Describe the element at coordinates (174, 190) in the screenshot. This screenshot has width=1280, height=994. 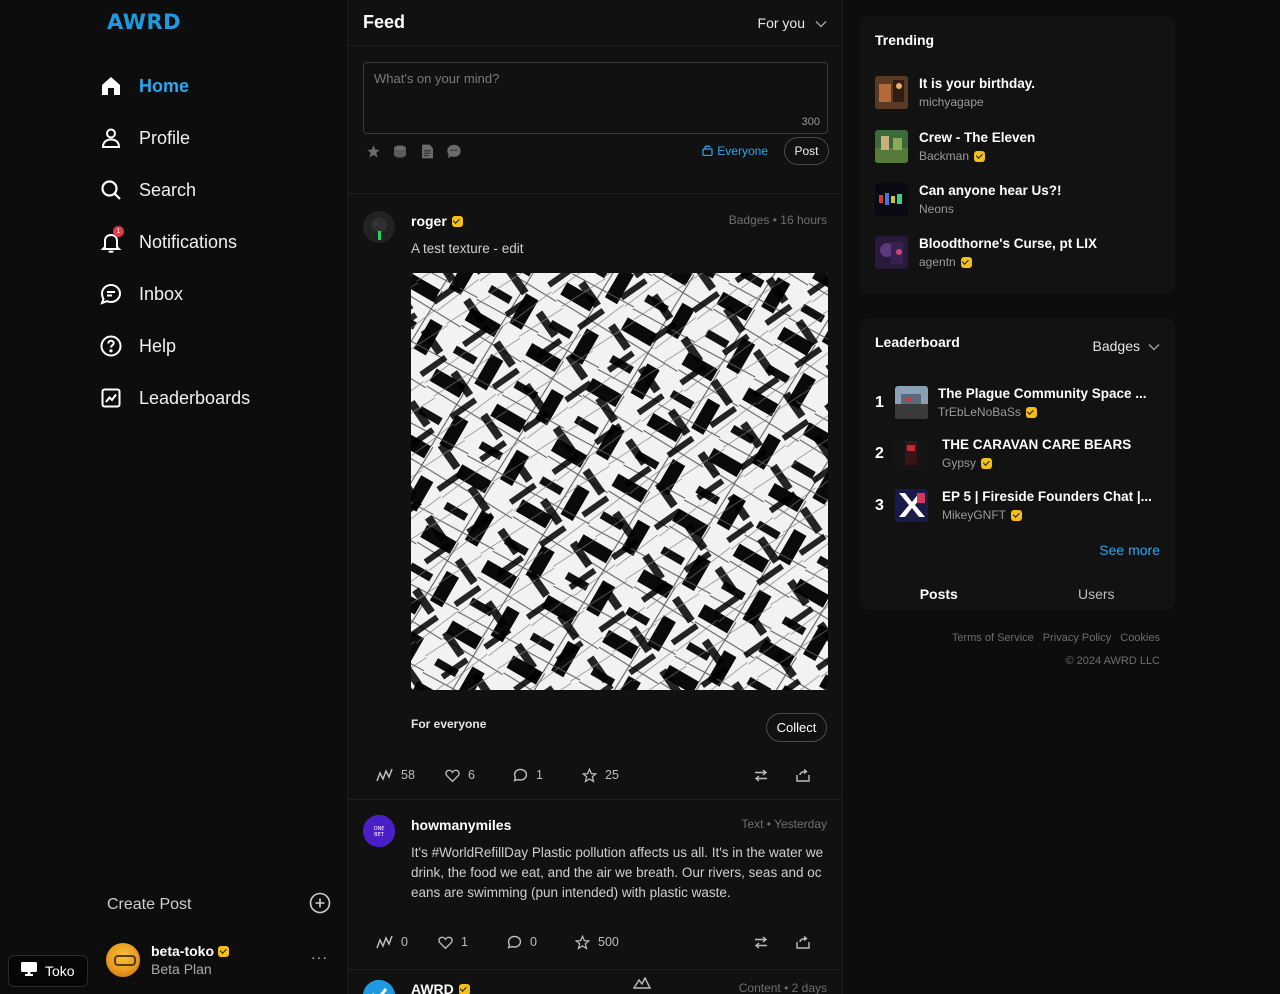
I see `nav-item-search: Search` at that location.